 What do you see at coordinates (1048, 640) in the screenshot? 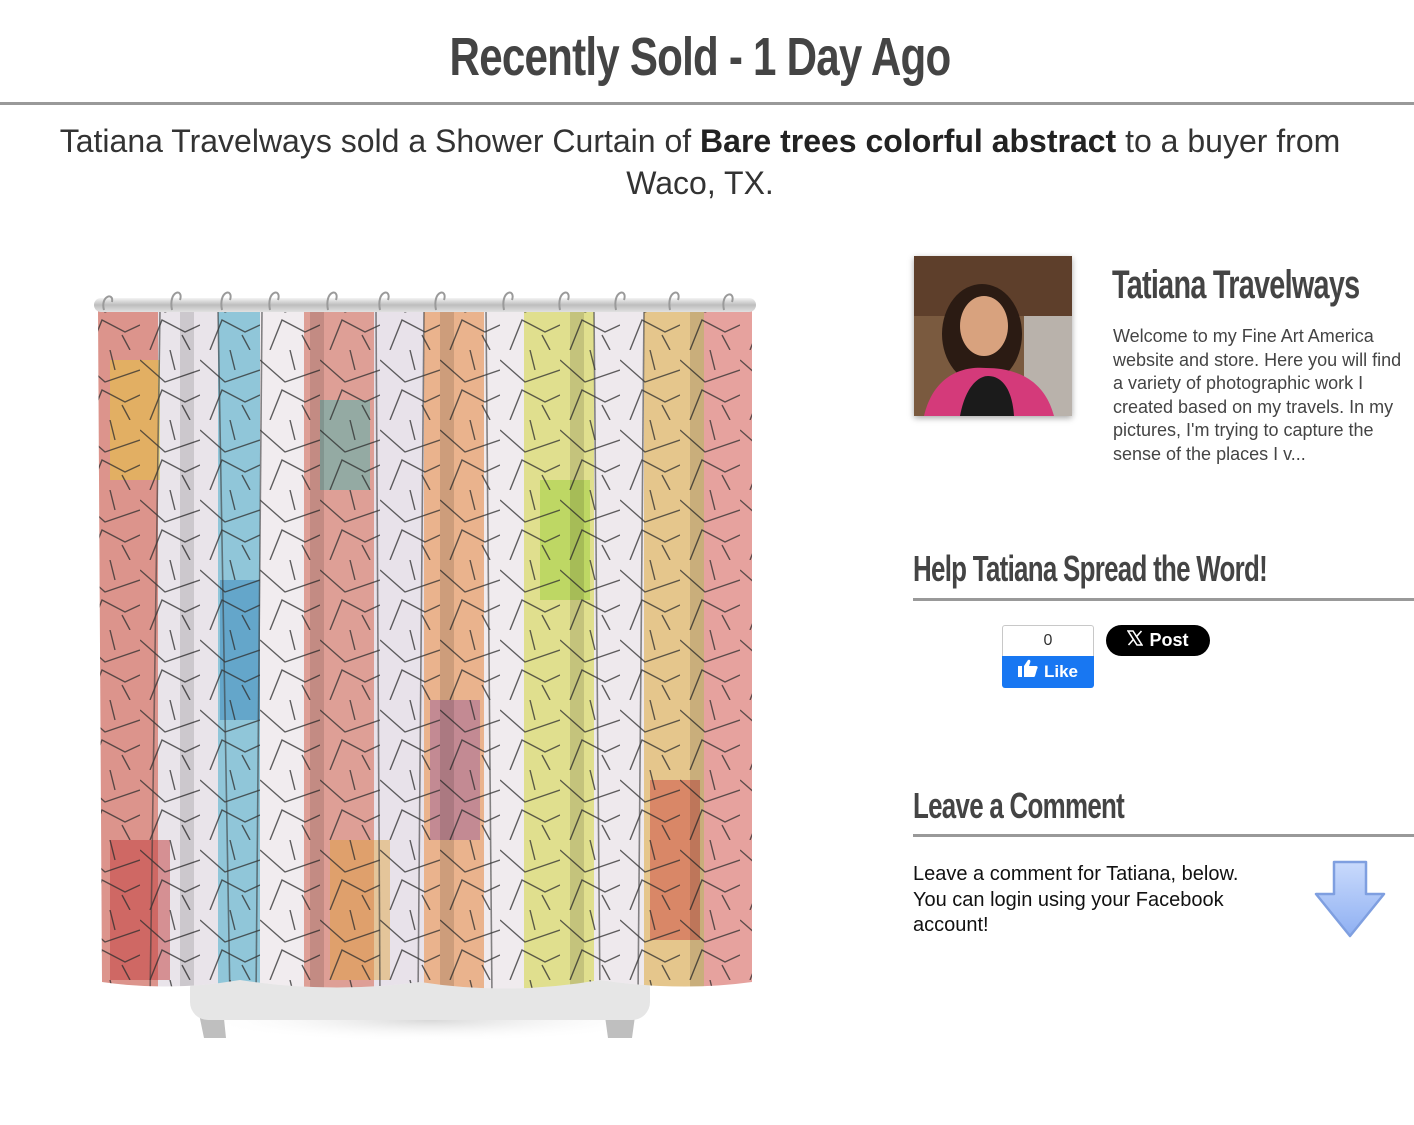
I see `like-count: 0` at bounding box center [1048, 640].